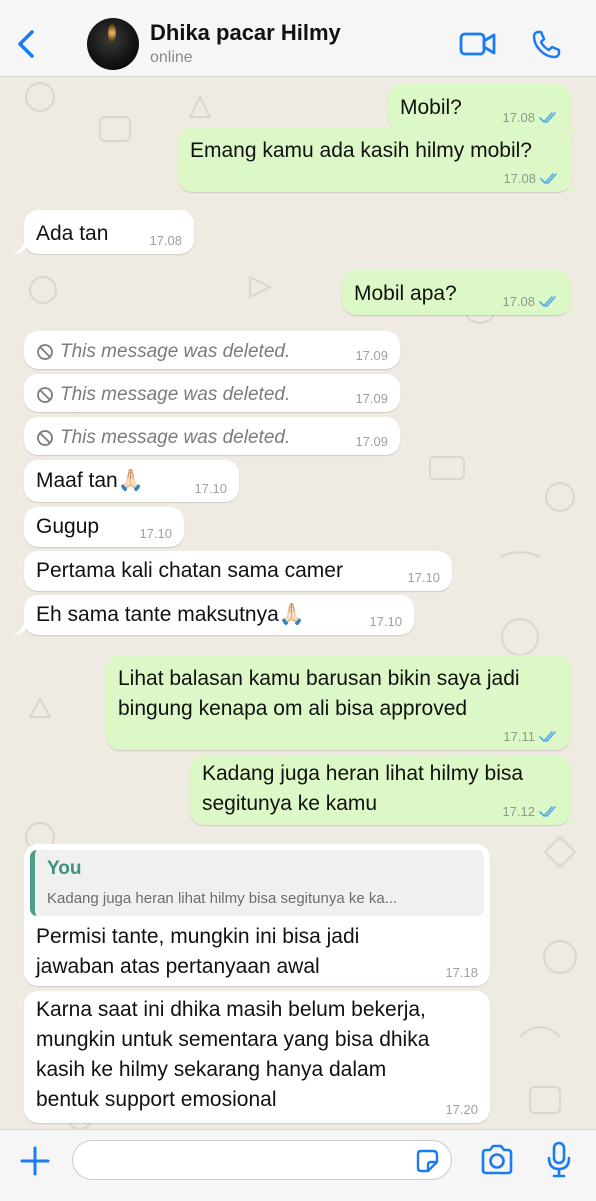  I want to click on message-bubble-incoming: Pertama kali chatan sama camer 17.10, so click(238, 571).